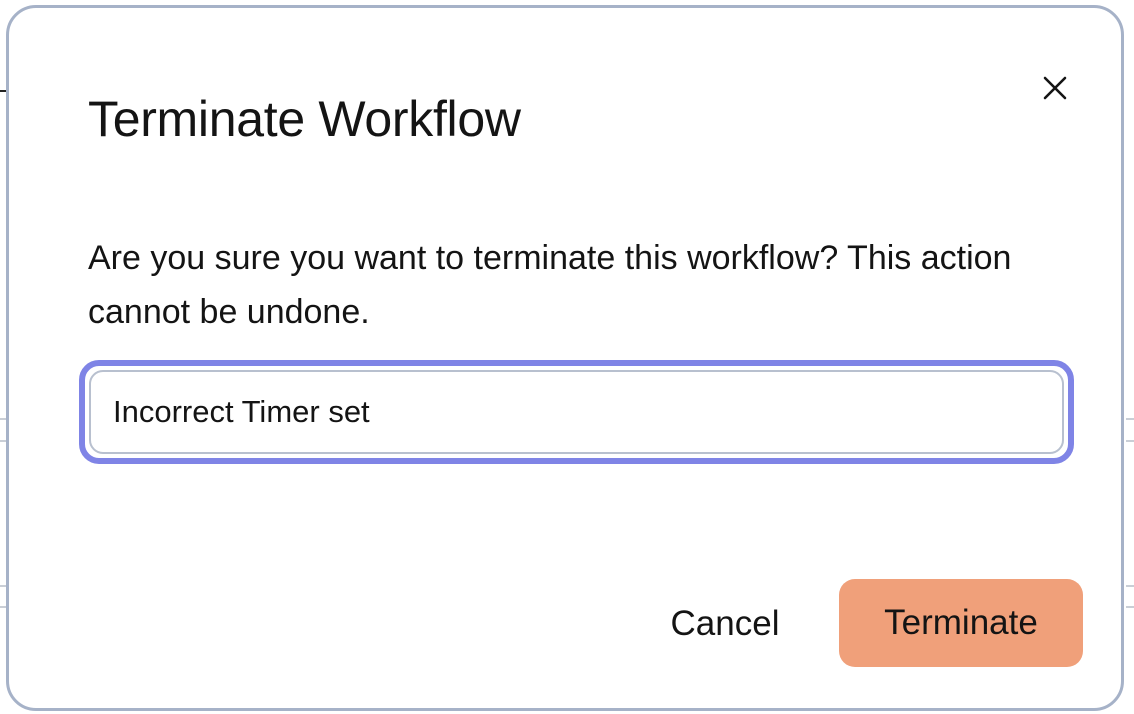 The height and width of the screenshot is (714, 1134). I want to click on reason-input-focus-ring, so click(576, 412).